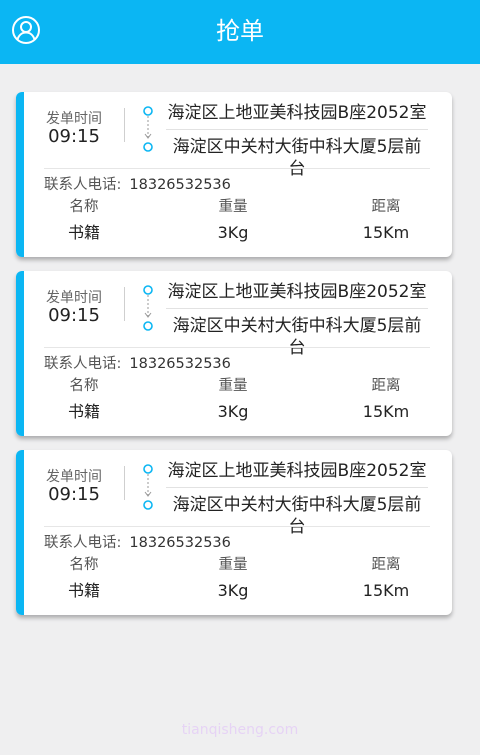  I want to click on watermark: tianqisheng.com, so click(240, 730).